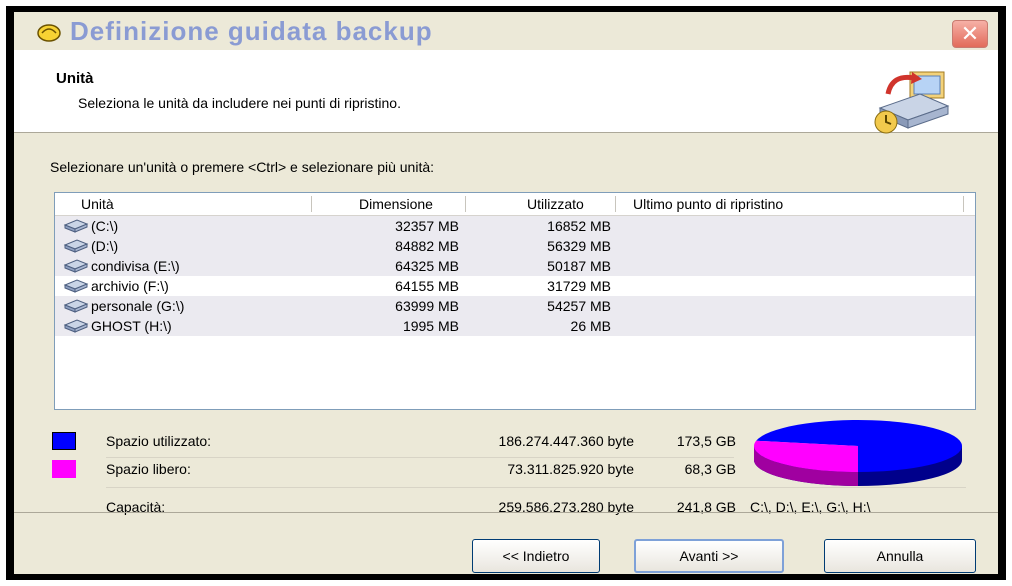 This screenshot has height=586, width=1012. What do you see at coordinates (709, 556) in the screenshot?
I see `next-button: Avanti >>` at bounding box center [709, 556].